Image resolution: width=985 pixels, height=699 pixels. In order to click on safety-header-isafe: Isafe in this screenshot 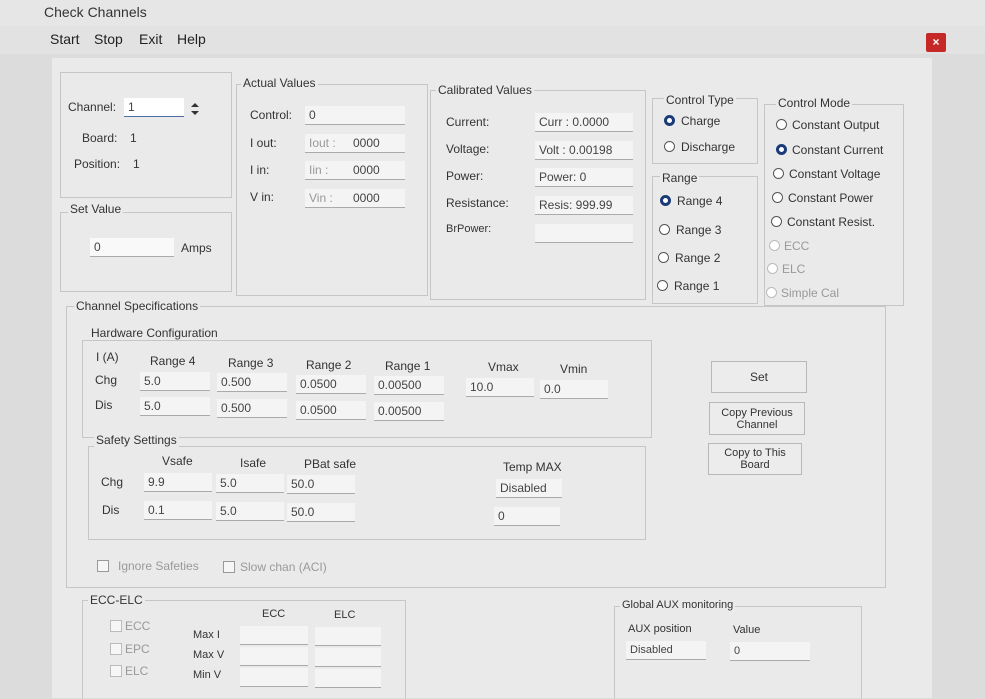, I will do `click(253, 463)`.